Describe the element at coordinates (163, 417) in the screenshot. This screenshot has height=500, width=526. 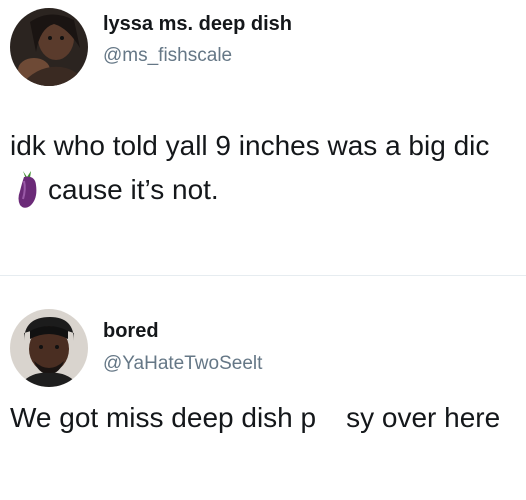
I see `tweet-text-part: We got miss deep dish p` at that location.